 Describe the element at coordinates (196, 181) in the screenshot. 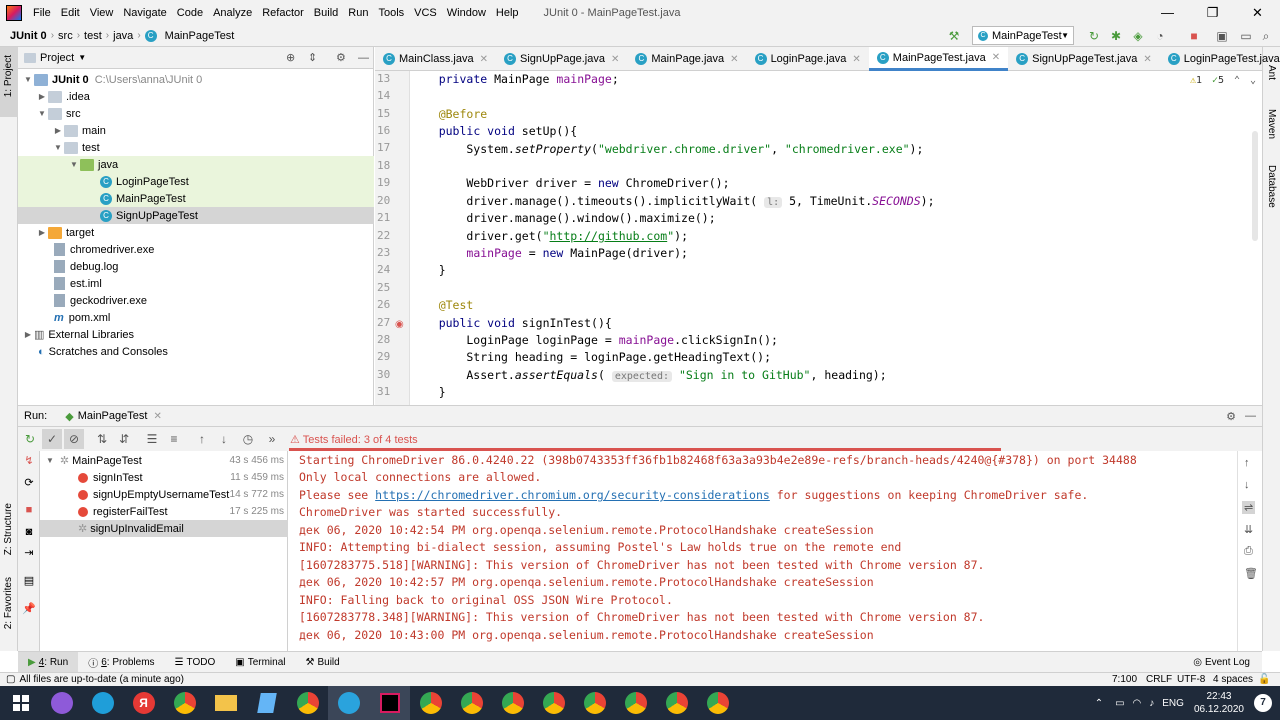

I see `tree-item-loginpagetest: C LoginPageTest` at that location.